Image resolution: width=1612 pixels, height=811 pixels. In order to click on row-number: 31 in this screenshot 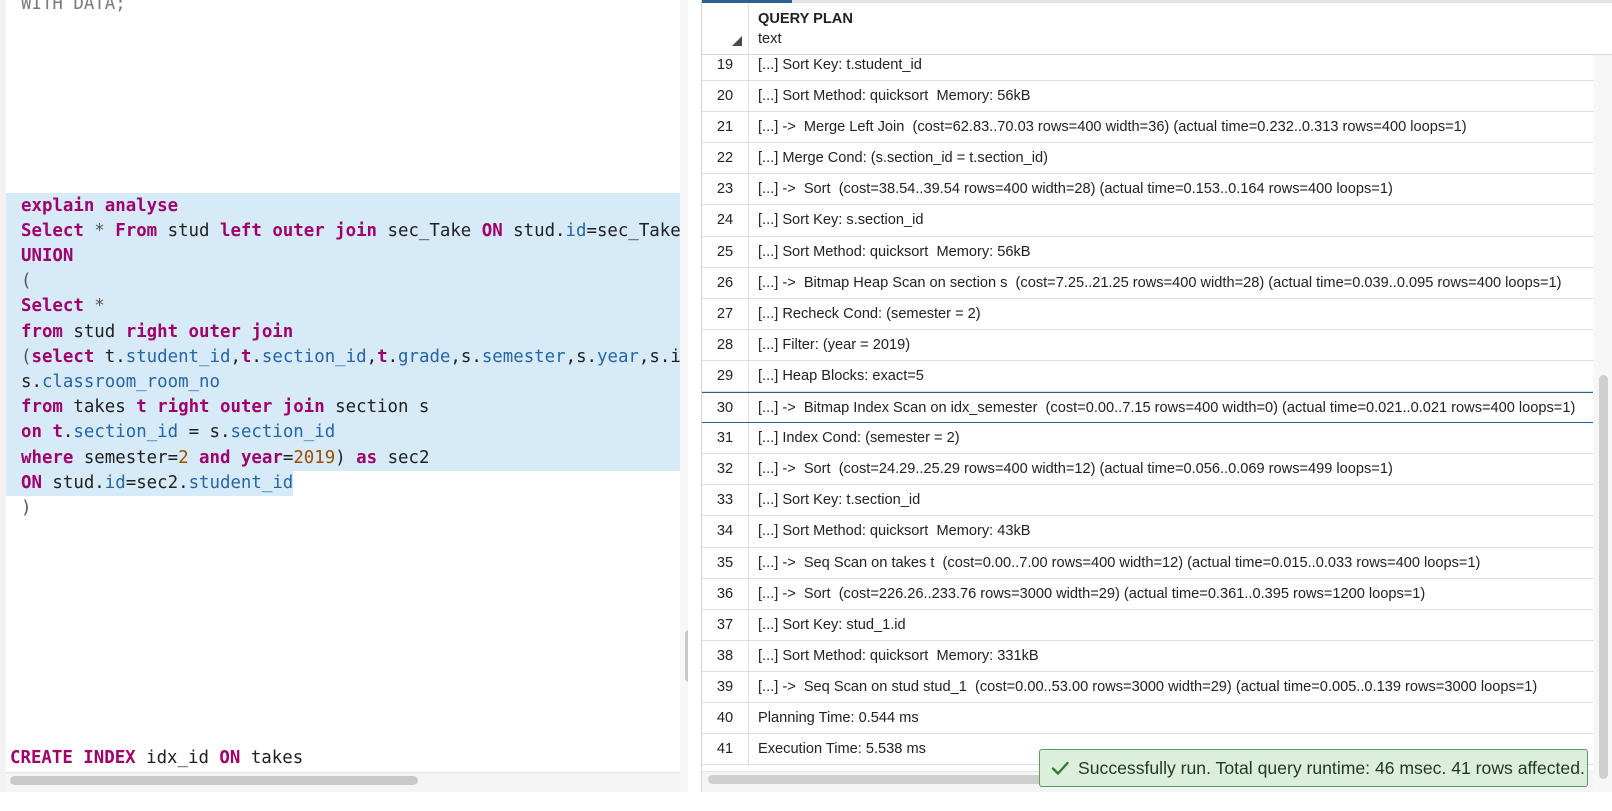, I will do `click(725, 438)`.